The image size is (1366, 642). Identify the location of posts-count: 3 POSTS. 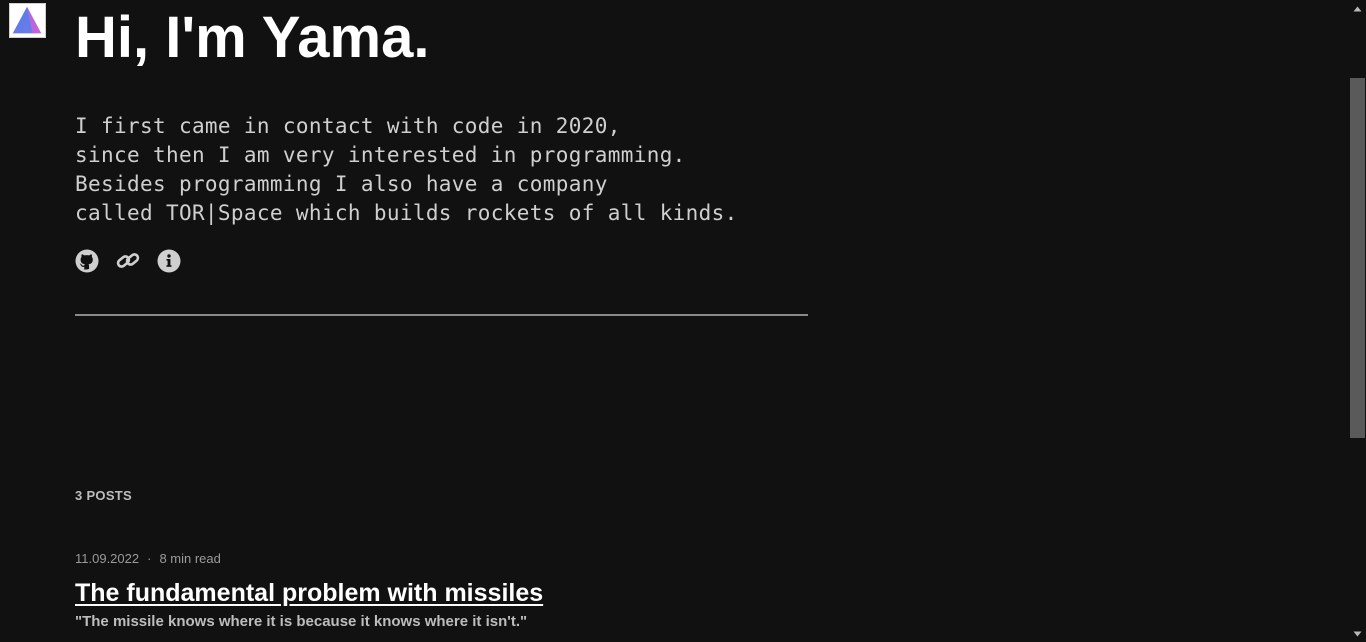
(104, 495).